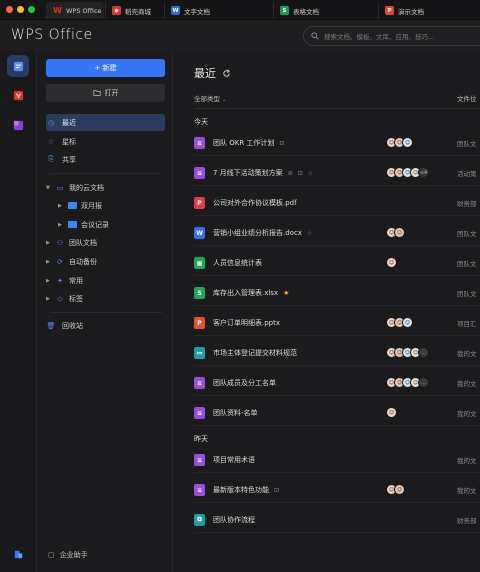 Image resolution: width=480 pixels, height=572 pixels. I want to click on file-row: ≔ 市场主体登记提交材料规范 ☺ ☺ ☺ ☺… 我的文, so click(337, 353).